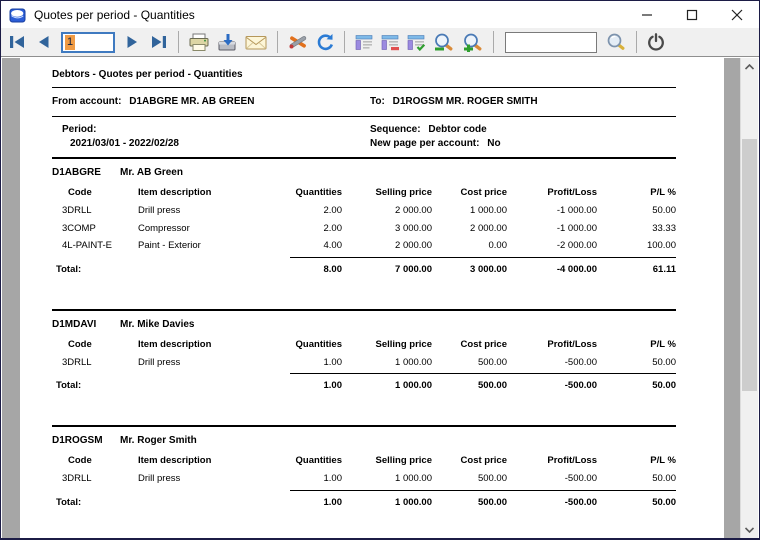 The image size is (760, 540). What do you see at coordinates (76, 172) in the screenshot?
I see `account-code: D1ABGRE` at bounding box center [76, 172].